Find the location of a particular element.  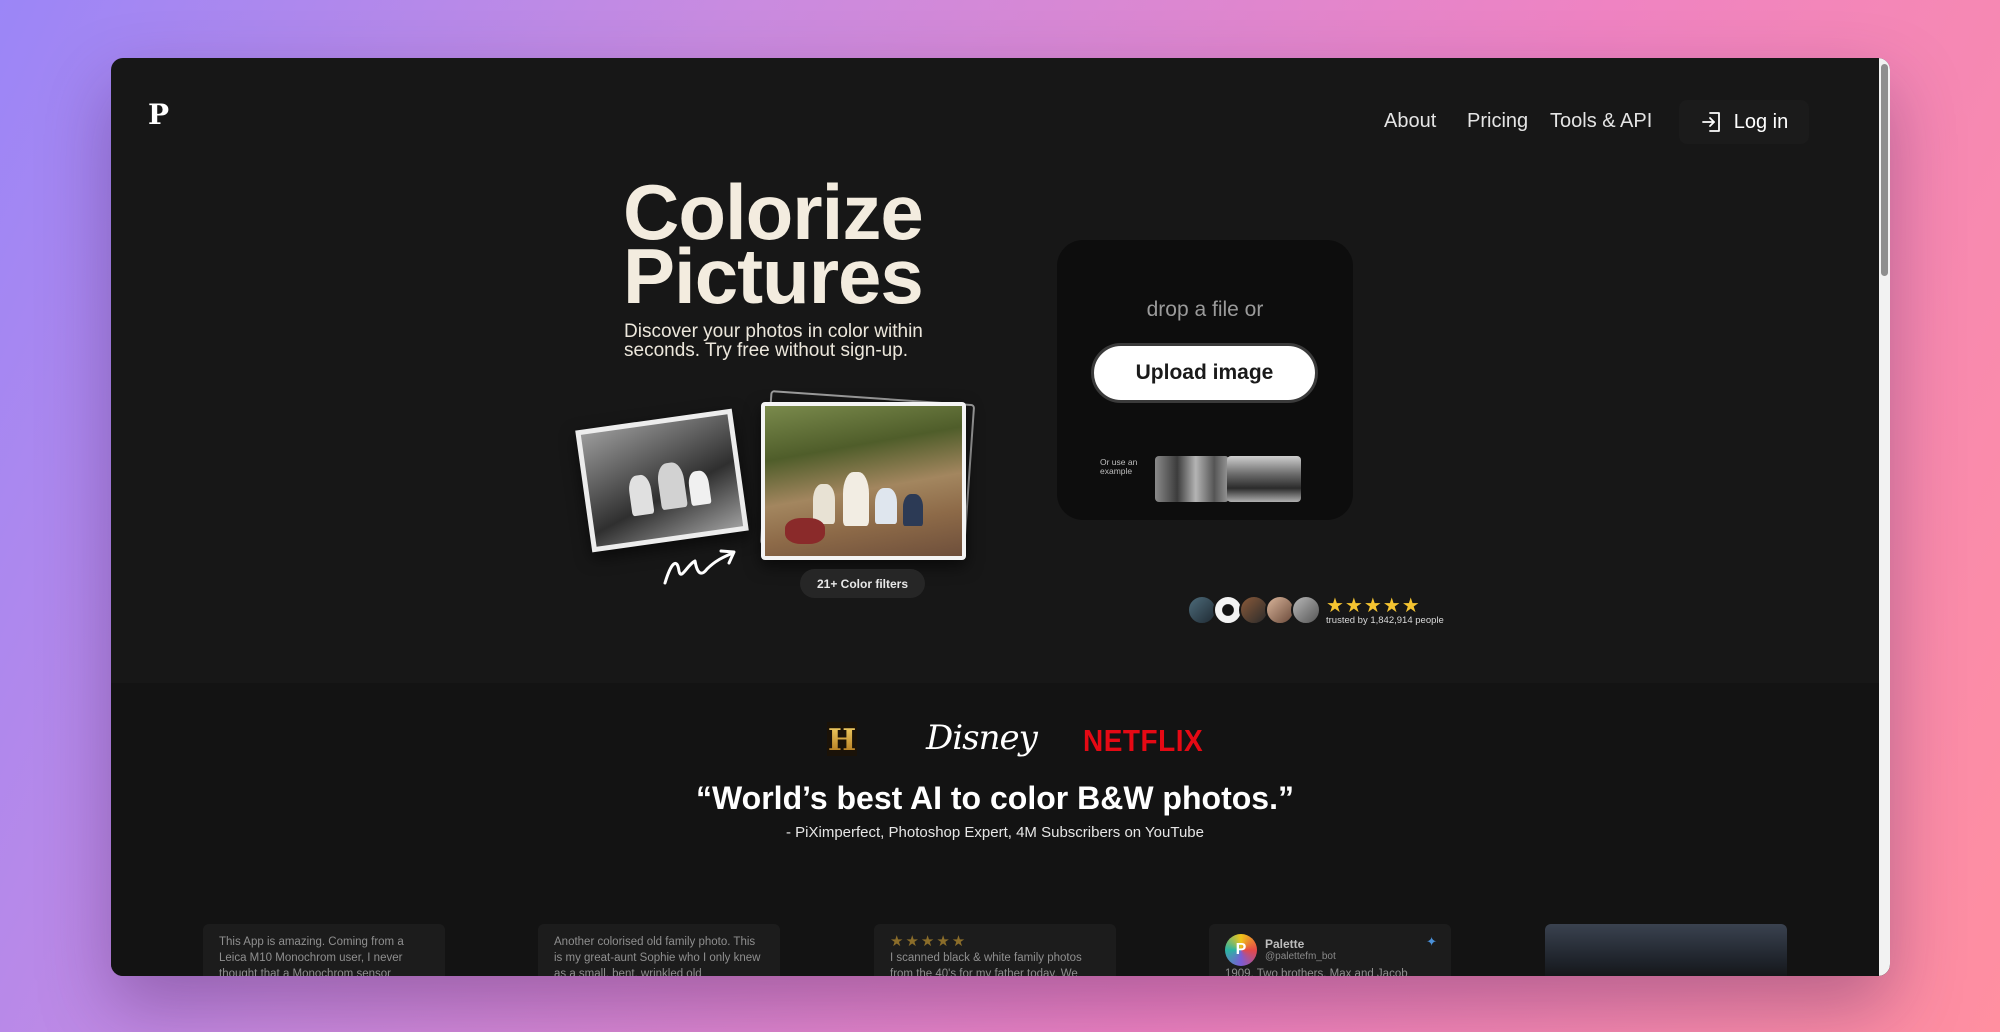

colorized-photo is located at coordinates (863, 481).